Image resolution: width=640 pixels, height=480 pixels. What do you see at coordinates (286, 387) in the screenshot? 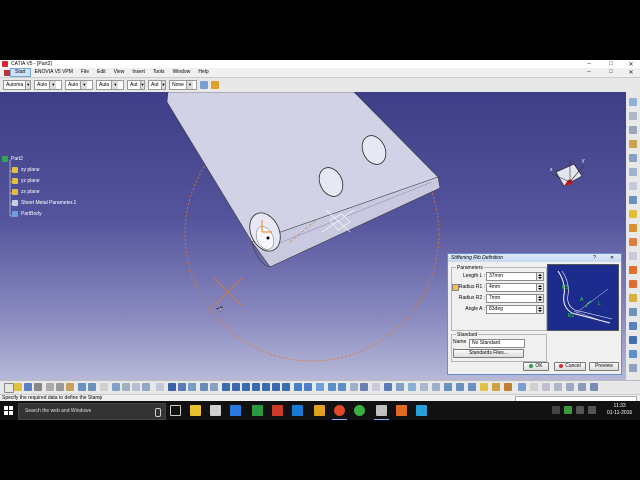
I see `normal-view-icon` at bounding box center [286, 387].